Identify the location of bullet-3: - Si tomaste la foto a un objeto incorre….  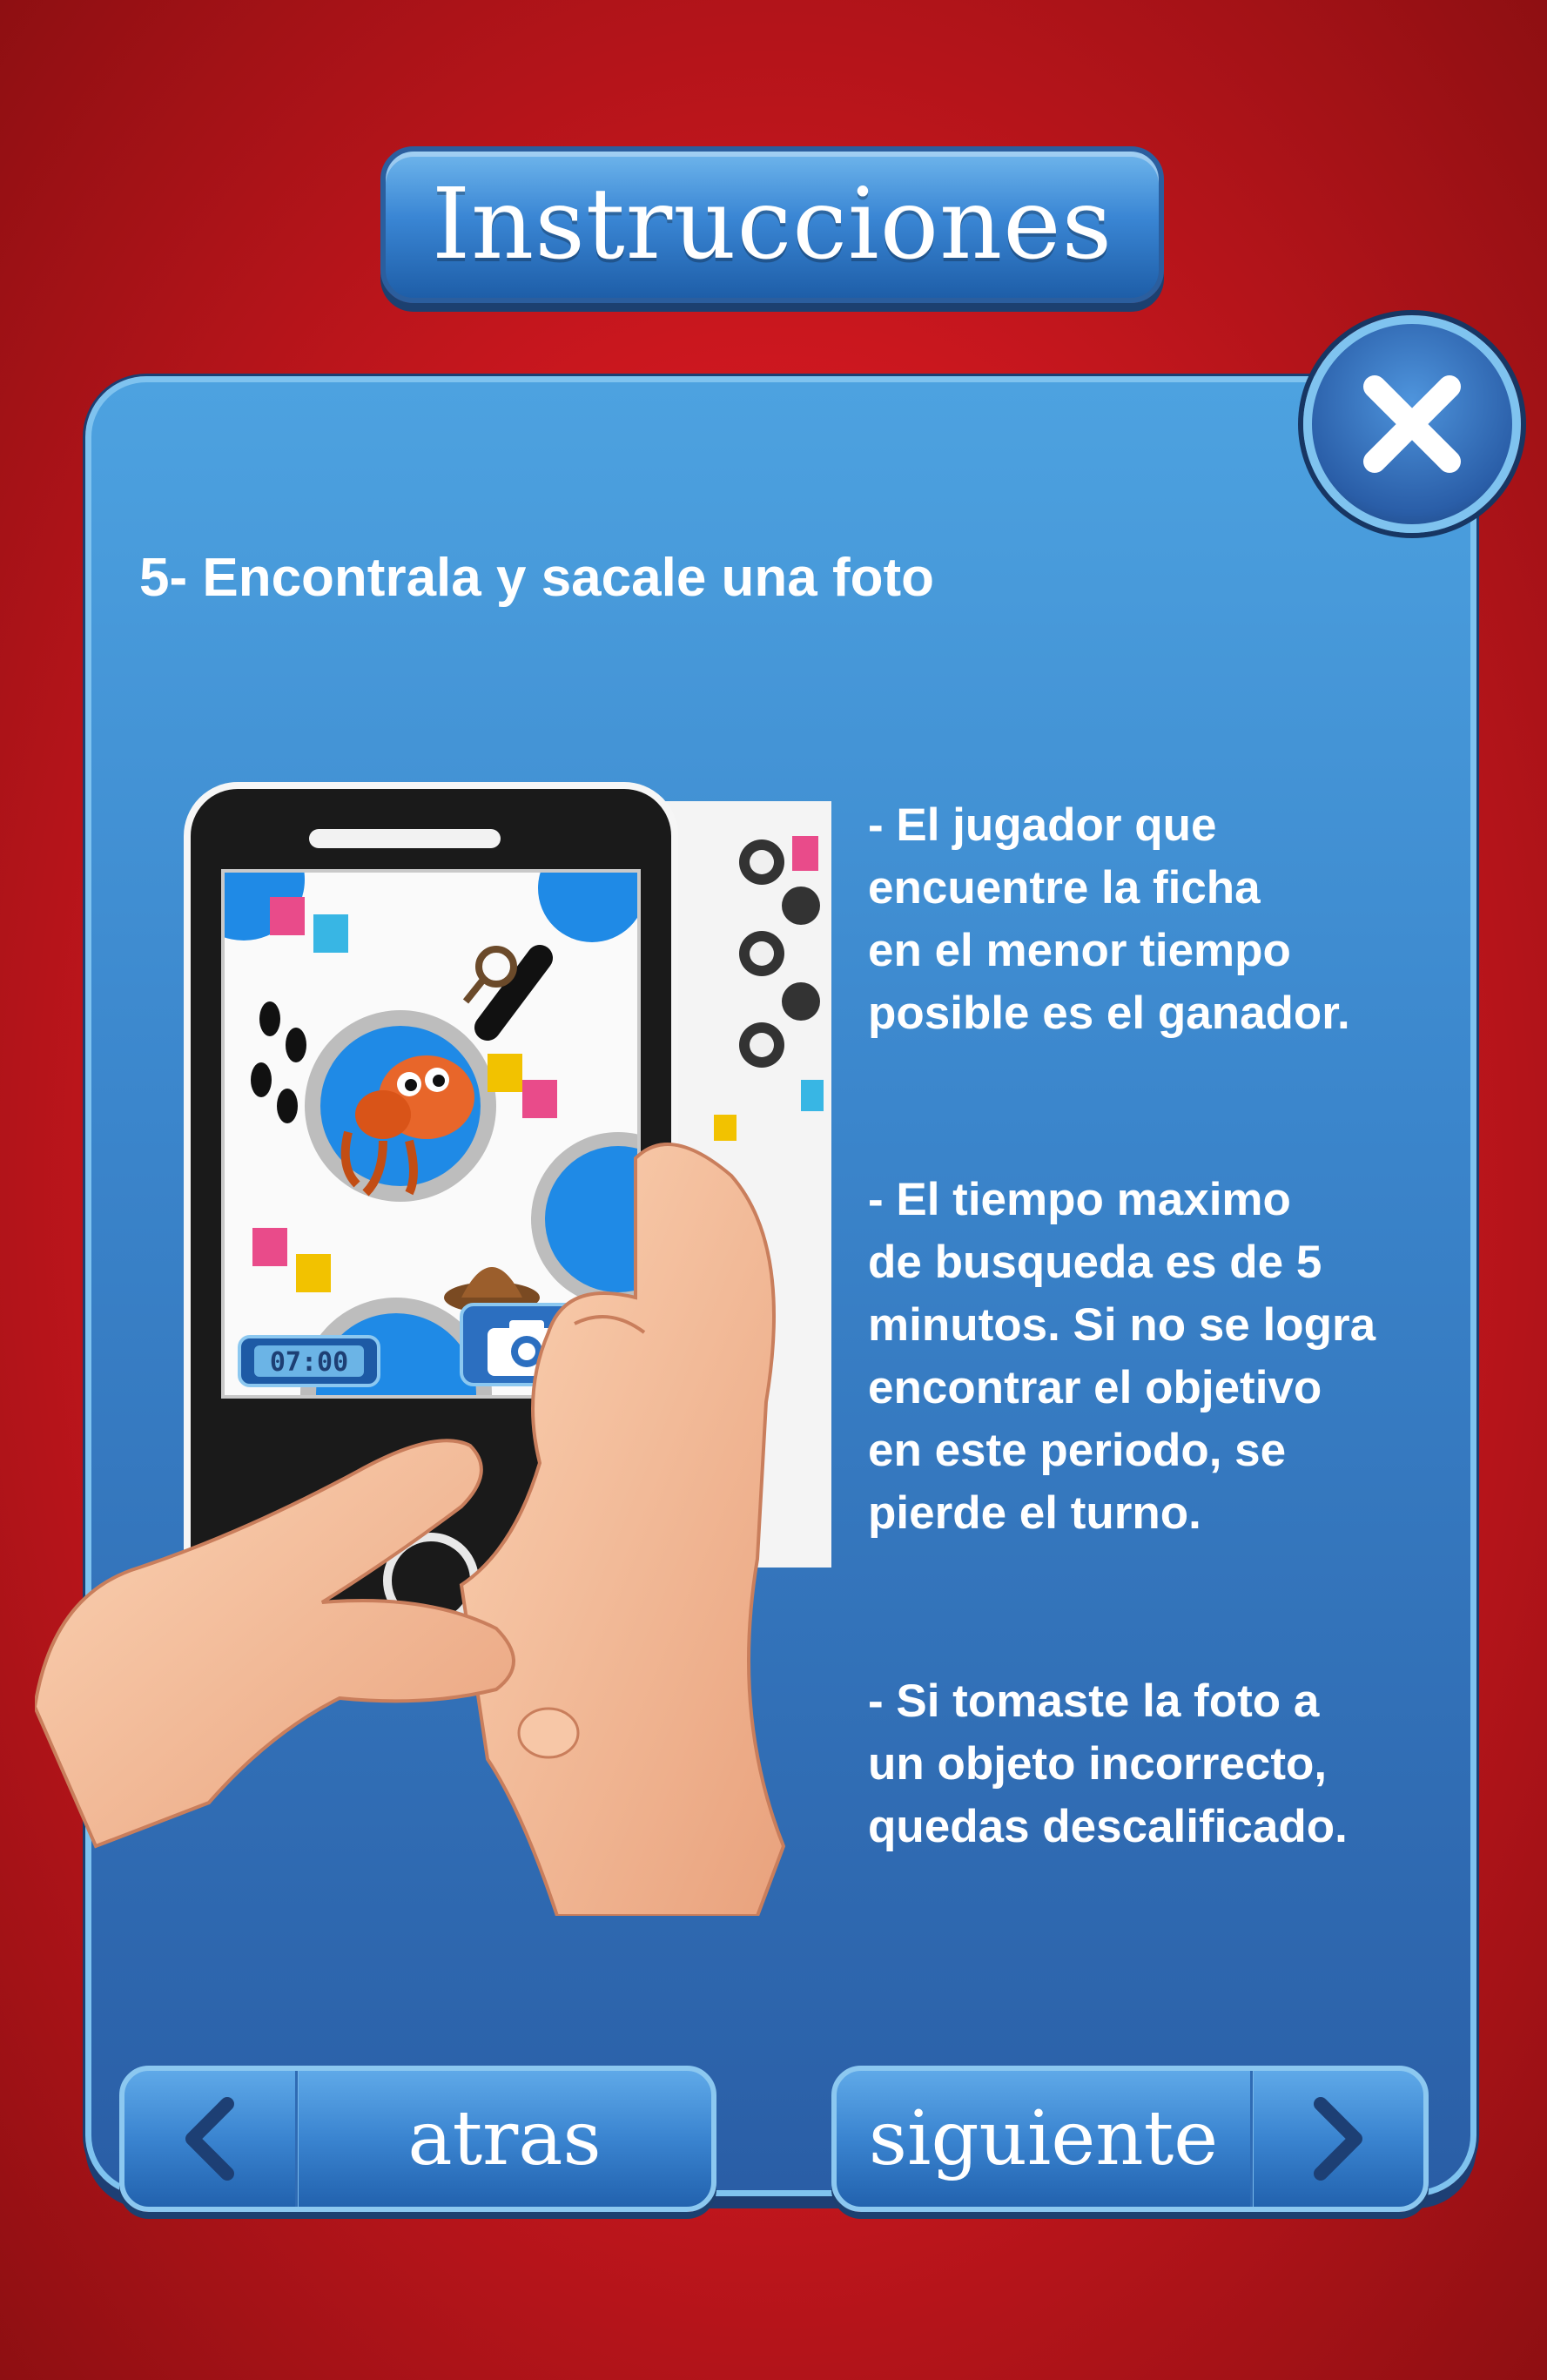
(1108, 1763).